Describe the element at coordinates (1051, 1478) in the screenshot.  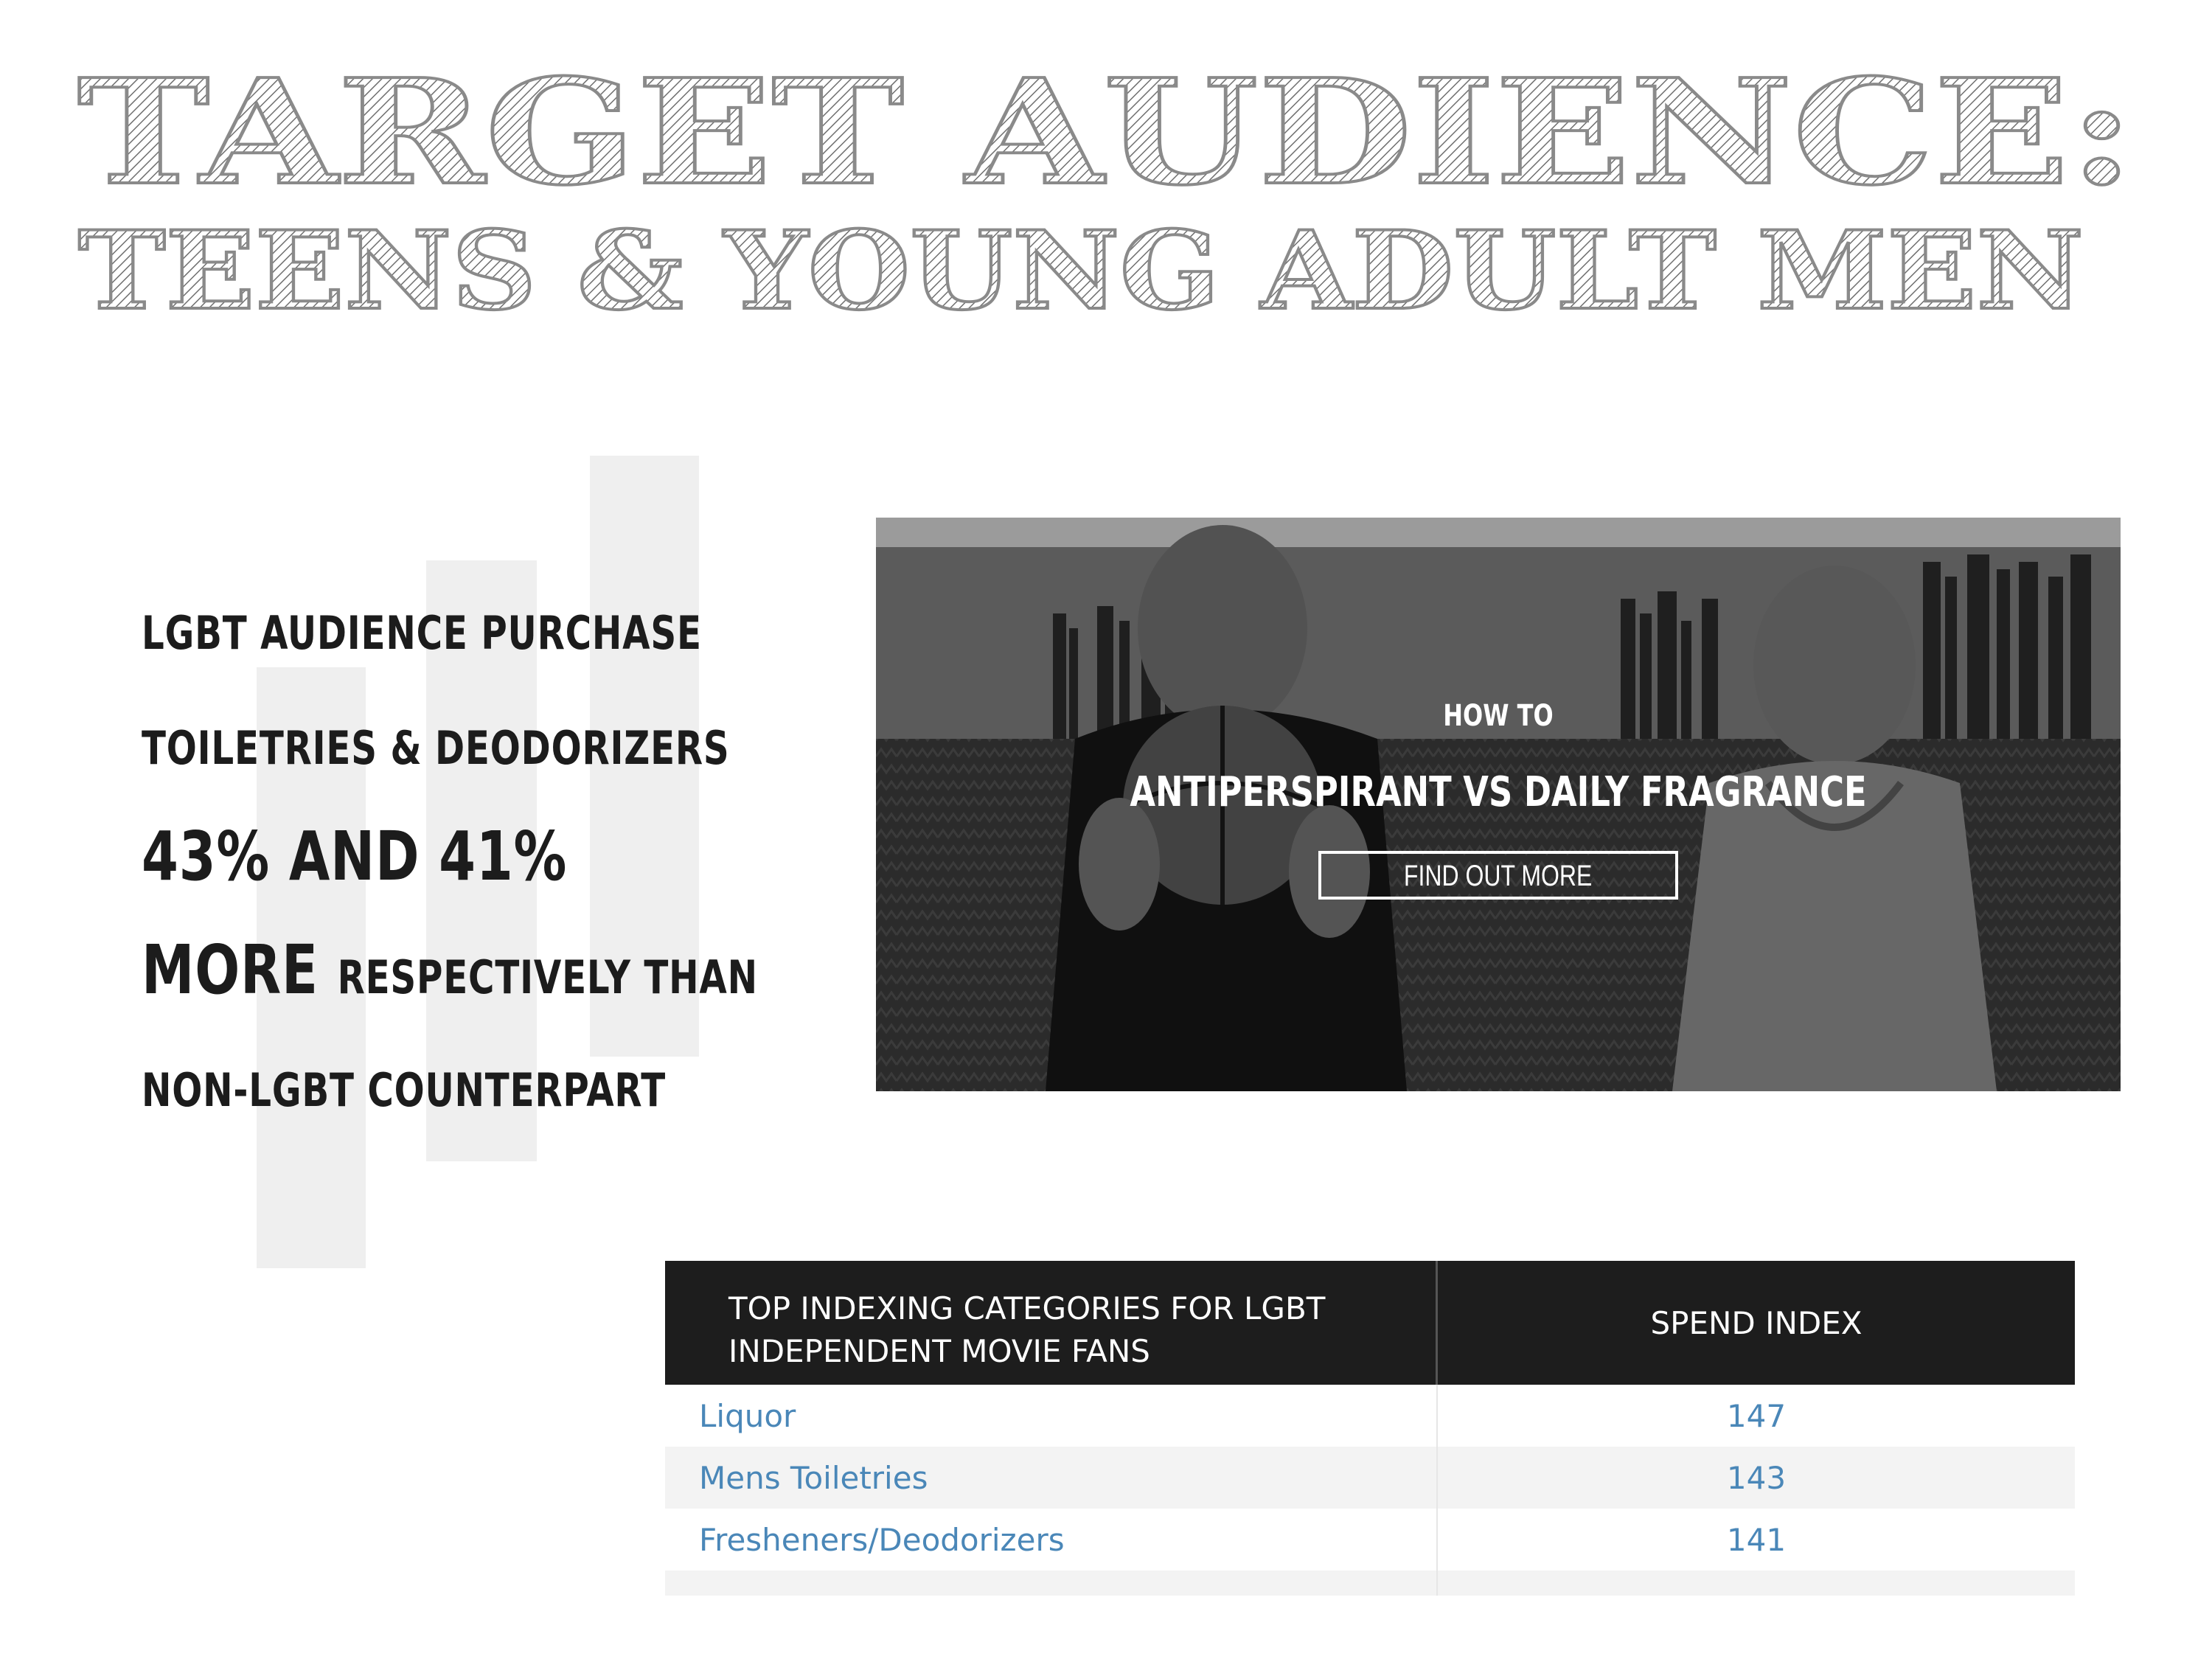
I see `row-category: Mens Toiletries` at that location.